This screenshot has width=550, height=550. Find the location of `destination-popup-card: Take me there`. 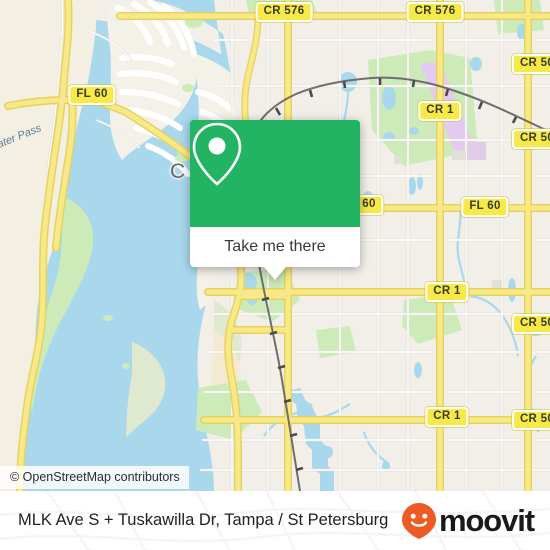

destination-popup-card: Take me there is located at coordinates (275, 200).